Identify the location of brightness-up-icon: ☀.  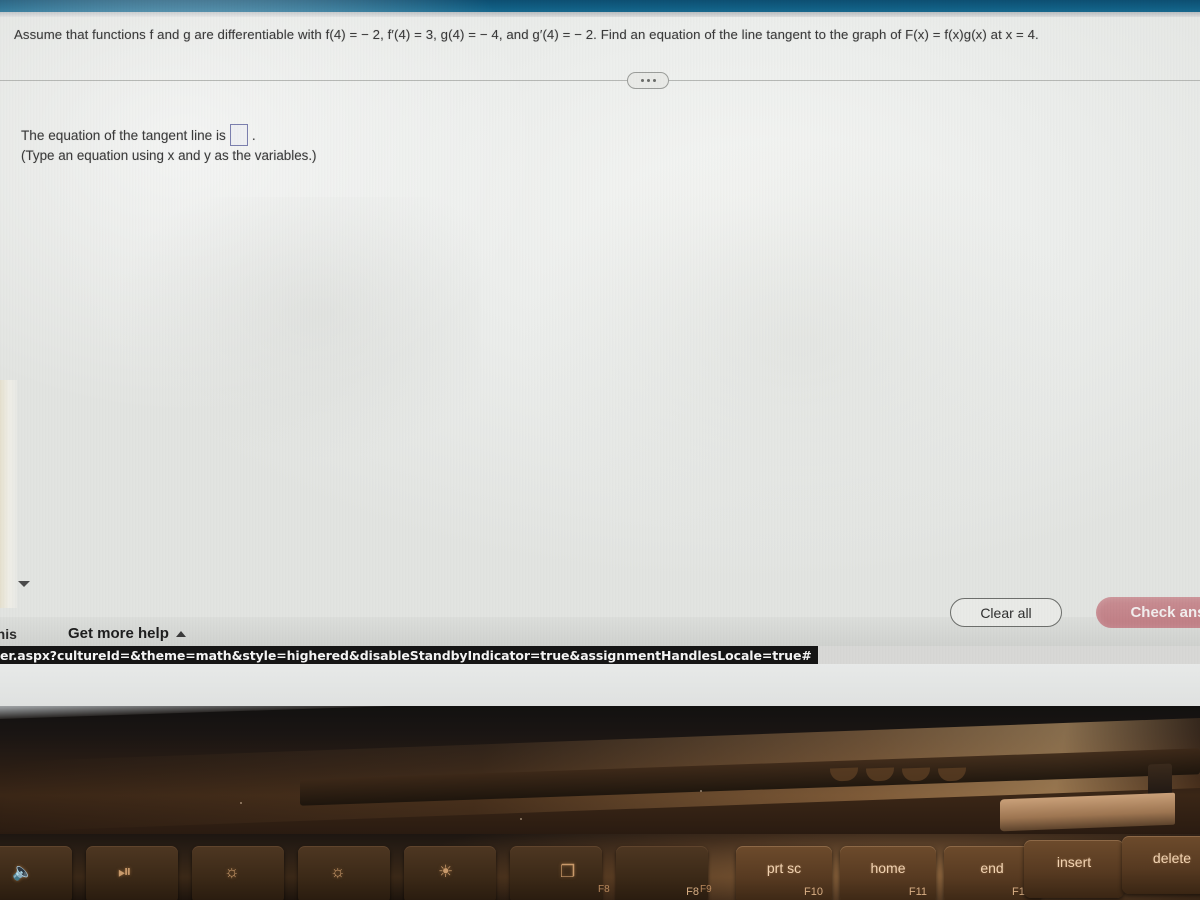
(446, 871).